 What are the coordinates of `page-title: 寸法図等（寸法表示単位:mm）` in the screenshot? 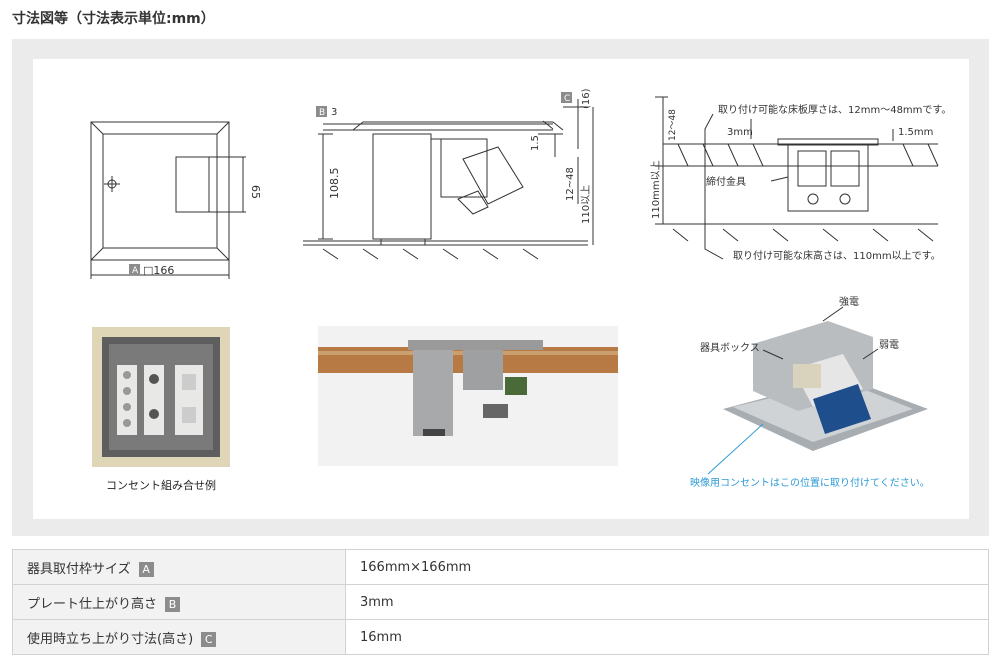 It's located at (113, 19).